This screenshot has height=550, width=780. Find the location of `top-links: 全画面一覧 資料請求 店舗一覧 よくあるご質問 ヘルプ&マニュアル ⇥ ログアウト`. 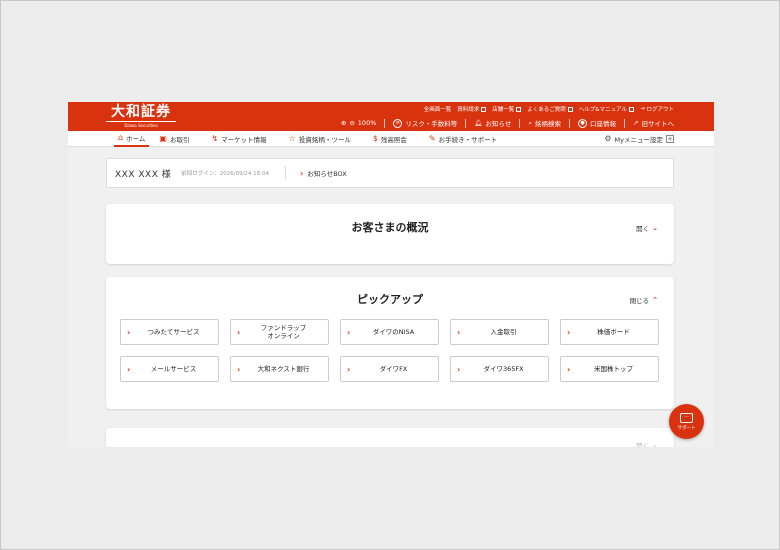

top-links: 全画面一覧 資料請求 店舗一覧 よくあるご質問 ヘルプ&マニュアル ⇥ ログアウト is located at coordinates (549, 109).